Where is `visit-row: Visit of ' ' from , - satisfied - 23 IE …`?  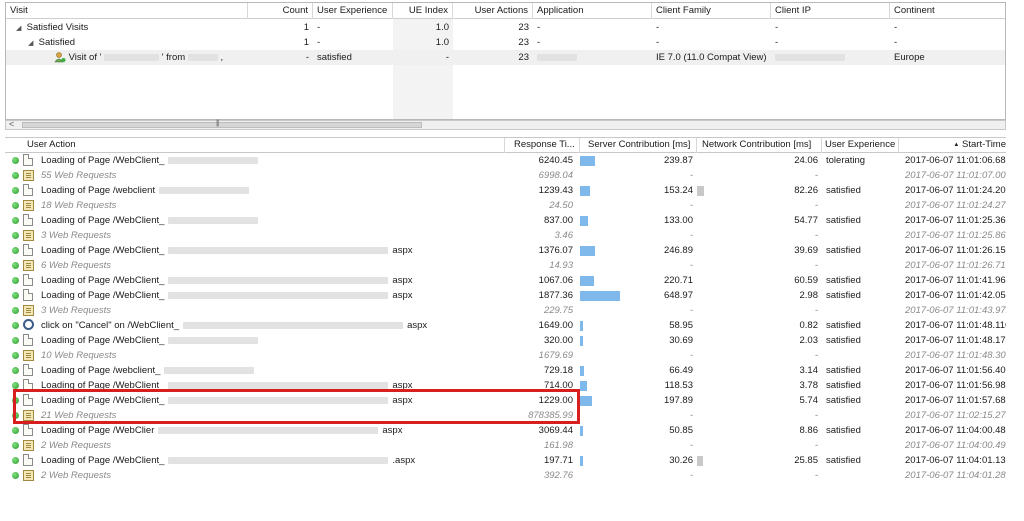 visit-row: Visit of ' ' from , - satisfied - 23 IE … is located at coordinates (505, 57).